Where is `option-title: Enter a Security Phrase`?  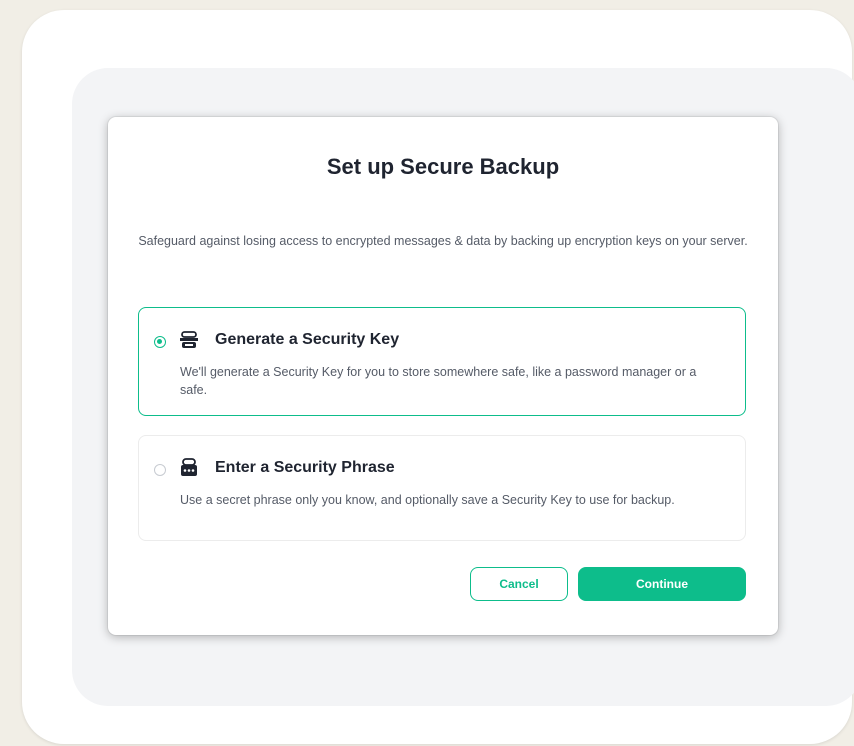 option-title: Enter a Security Phrase is located at coordinates (305, 467).